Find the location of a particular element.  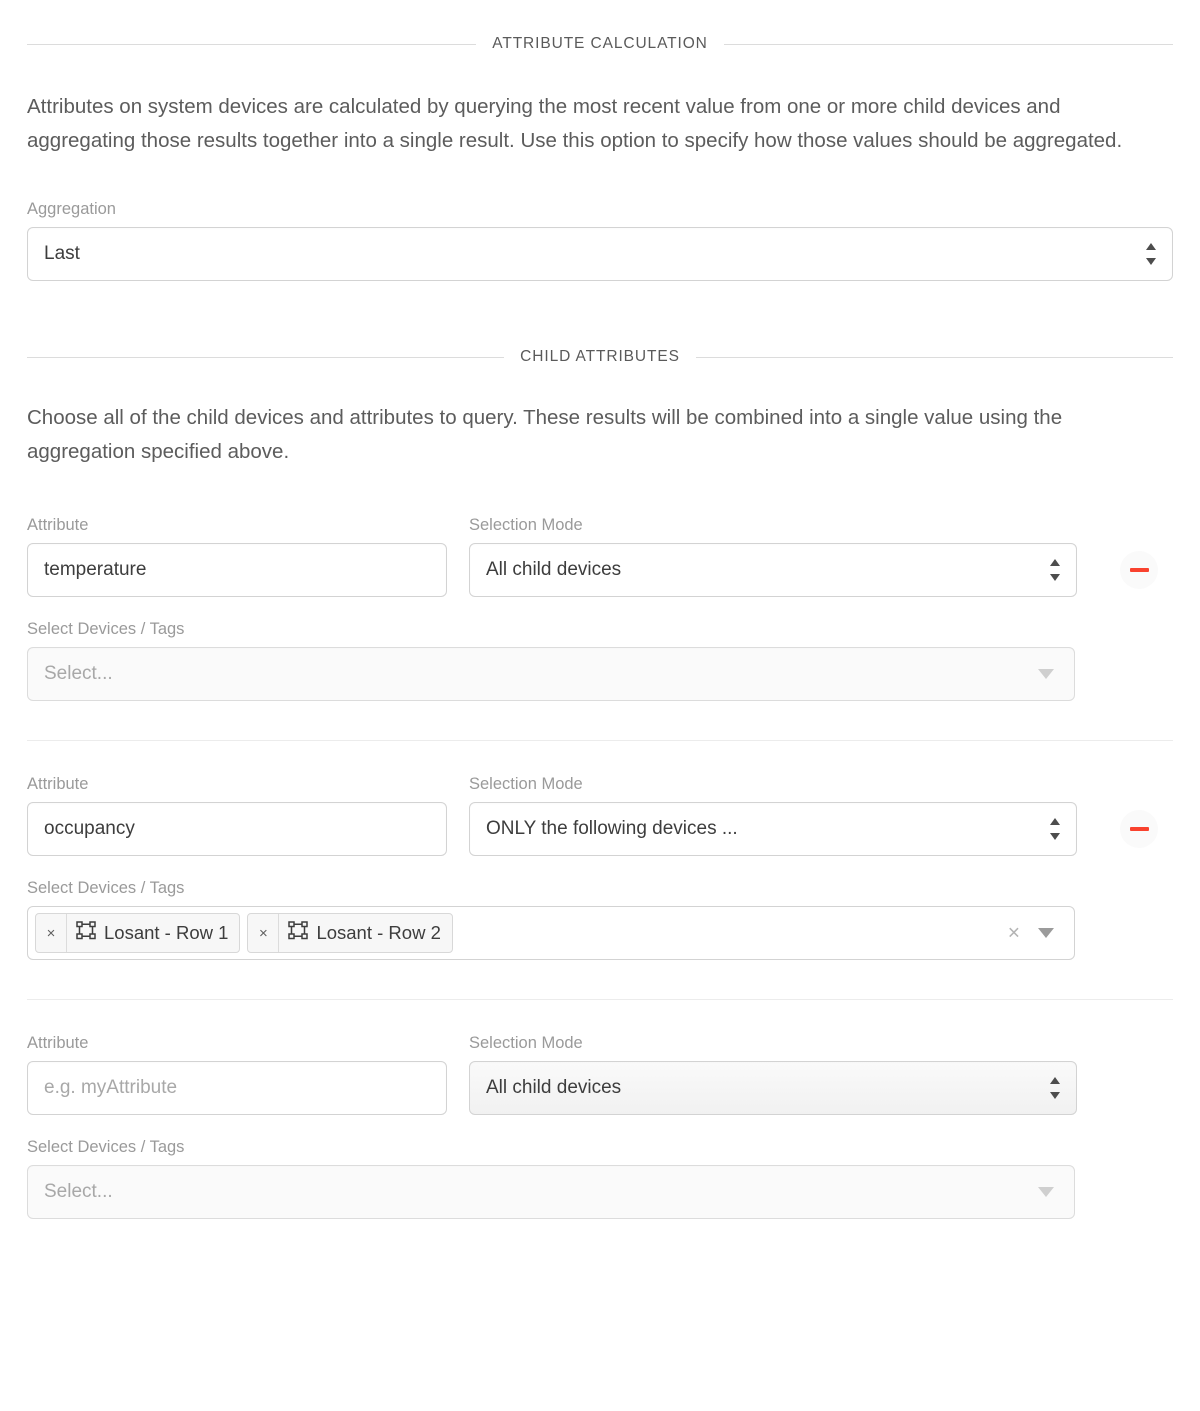

attribute-field-group: Attribute temperature is located at coordinates (237, 556).